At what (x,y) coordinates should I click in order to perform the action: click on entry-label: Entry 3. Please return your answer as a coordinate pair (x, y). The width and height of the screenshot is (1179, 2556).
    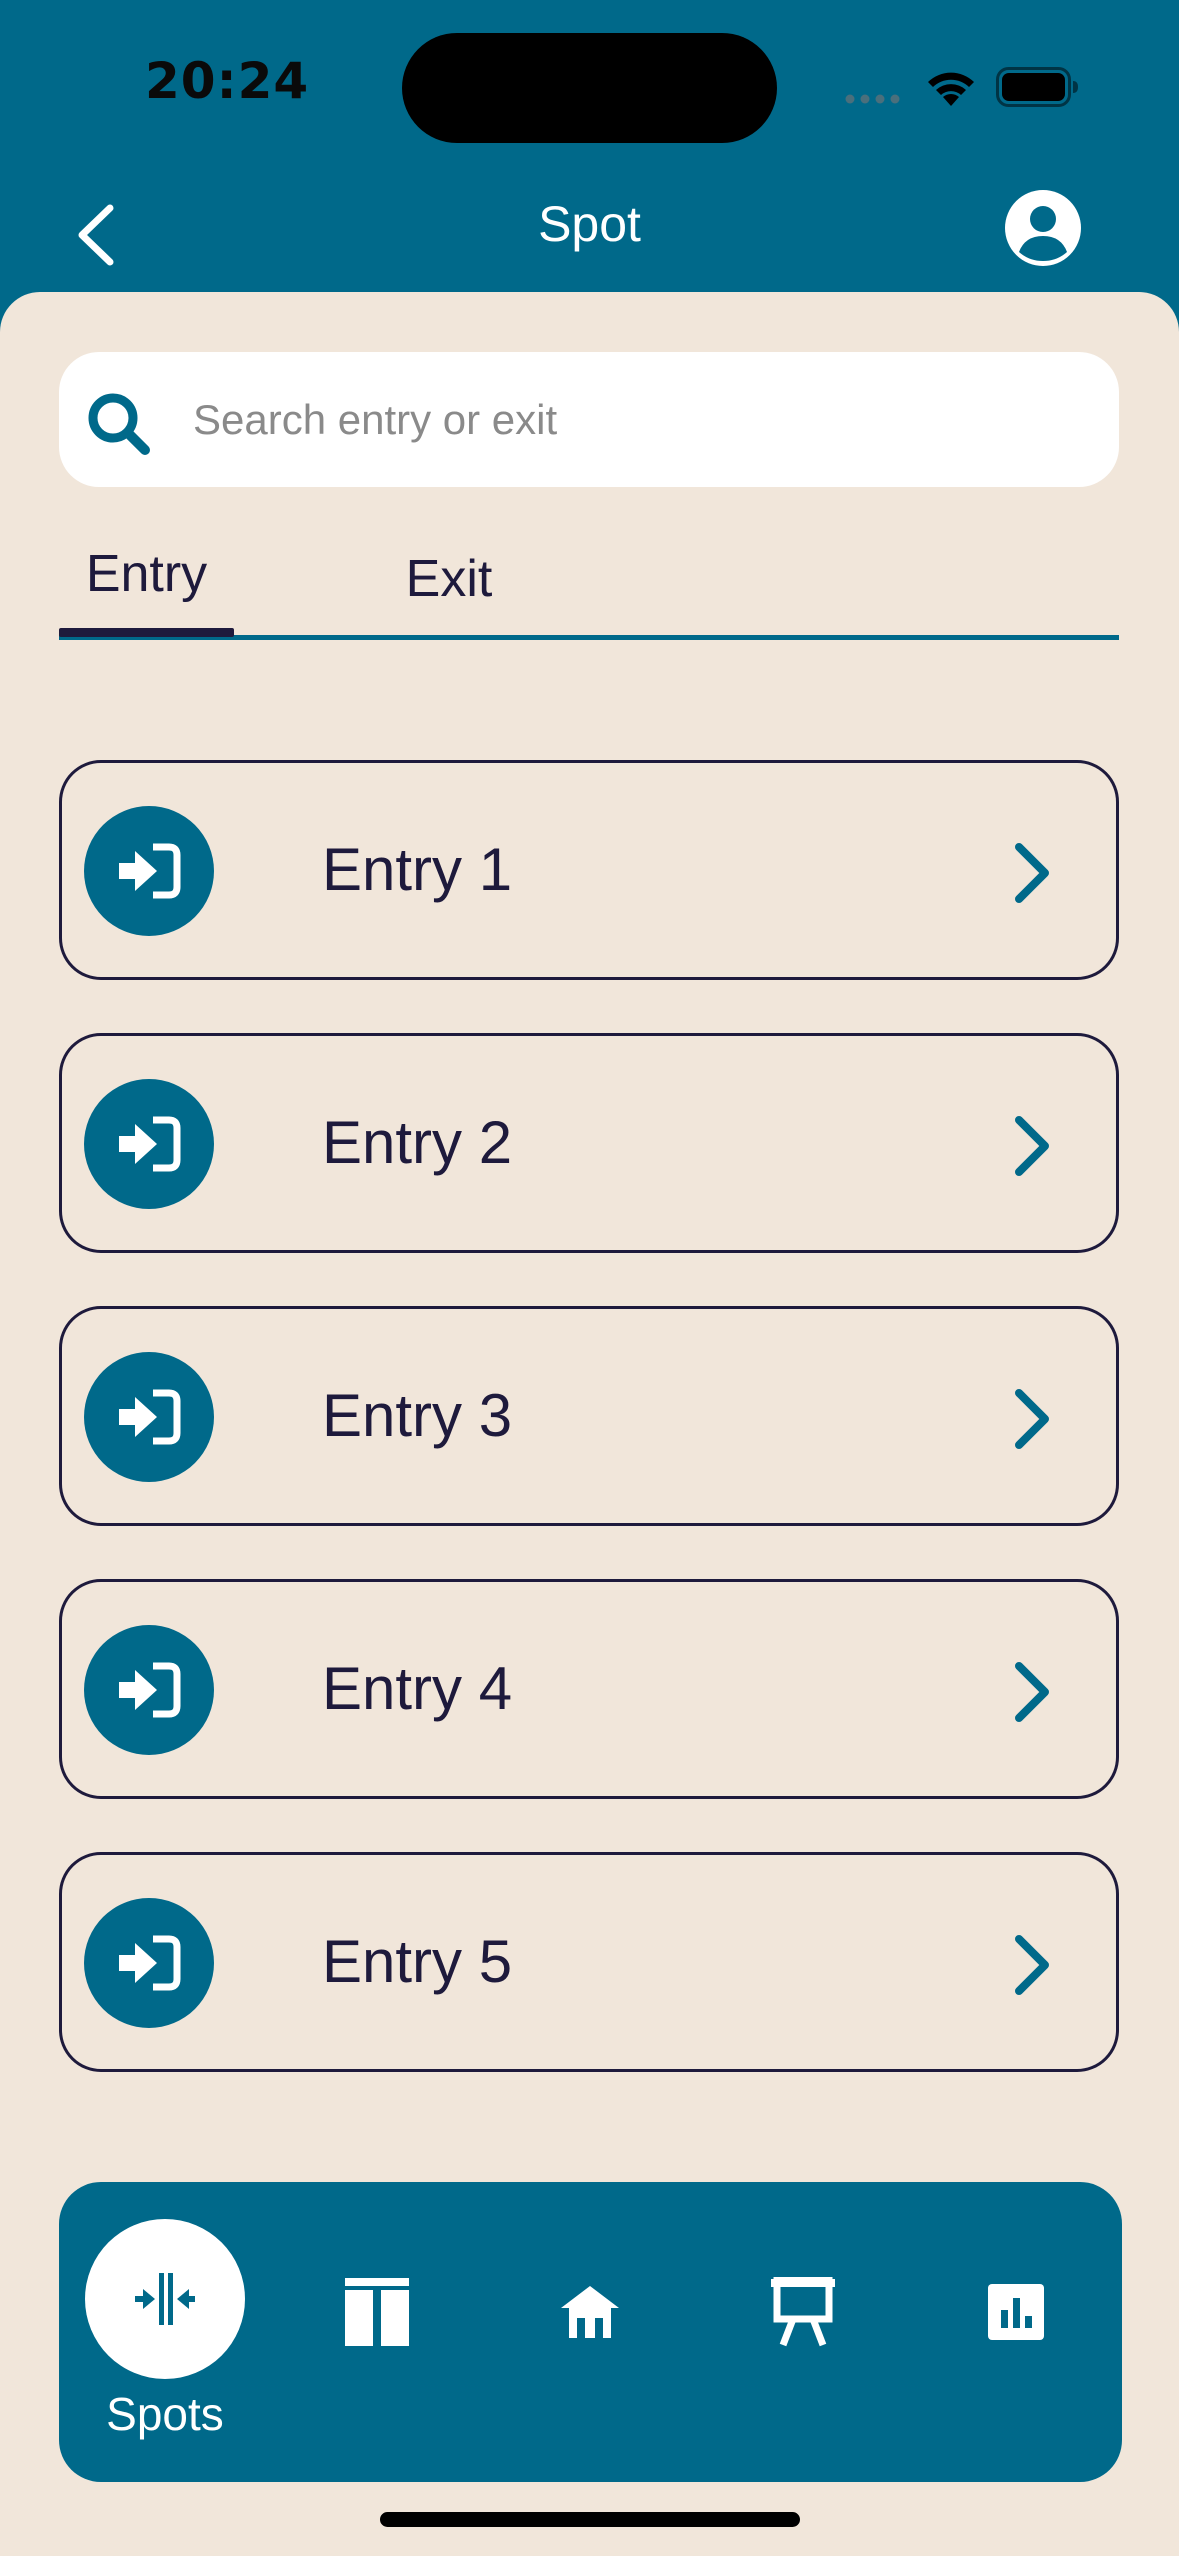
    Looking at the image, I should click on (417, 1415).